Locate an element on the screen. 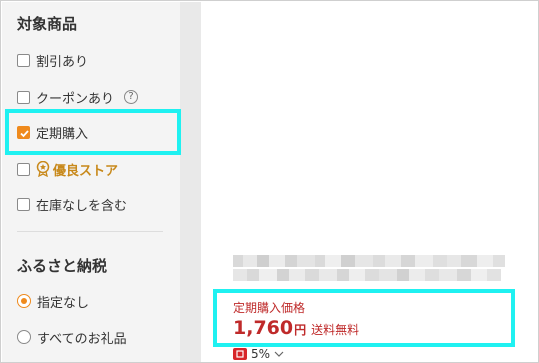 This screenshot has width=539, height=363. subscription-highlight is located at coordinates (93, 132).